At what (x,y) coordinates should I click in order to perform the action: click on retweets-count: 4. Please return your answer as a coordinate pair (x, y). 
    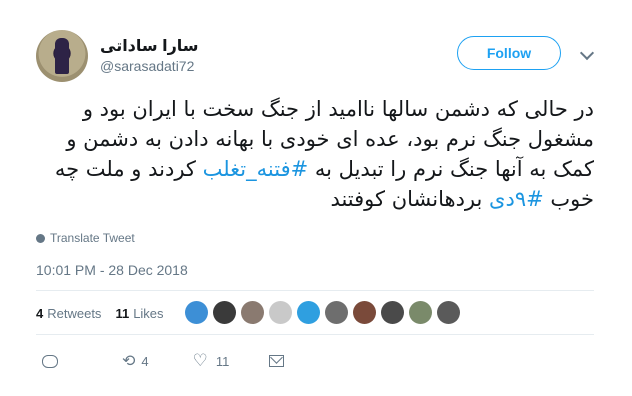
    Looking at the image, I should click on (40, 313).